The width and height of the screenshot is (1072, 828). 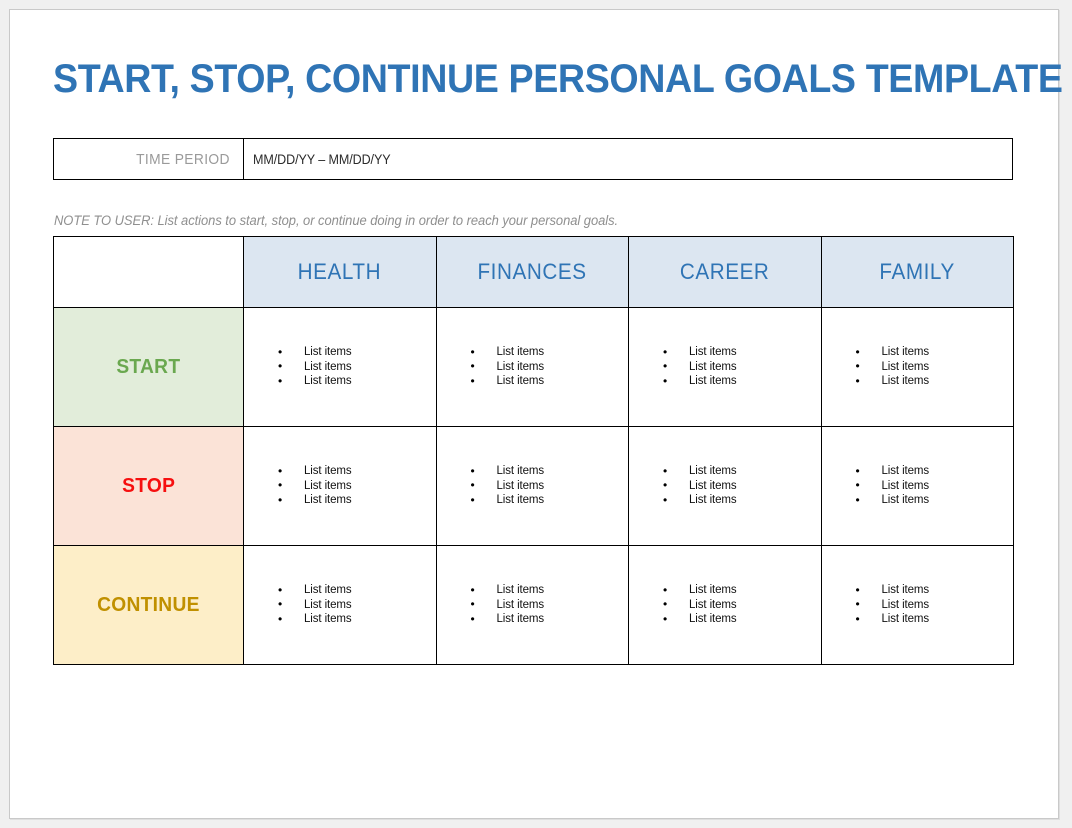 I want to click on column-header-family: FAMILY, so click(x=917, y=272).